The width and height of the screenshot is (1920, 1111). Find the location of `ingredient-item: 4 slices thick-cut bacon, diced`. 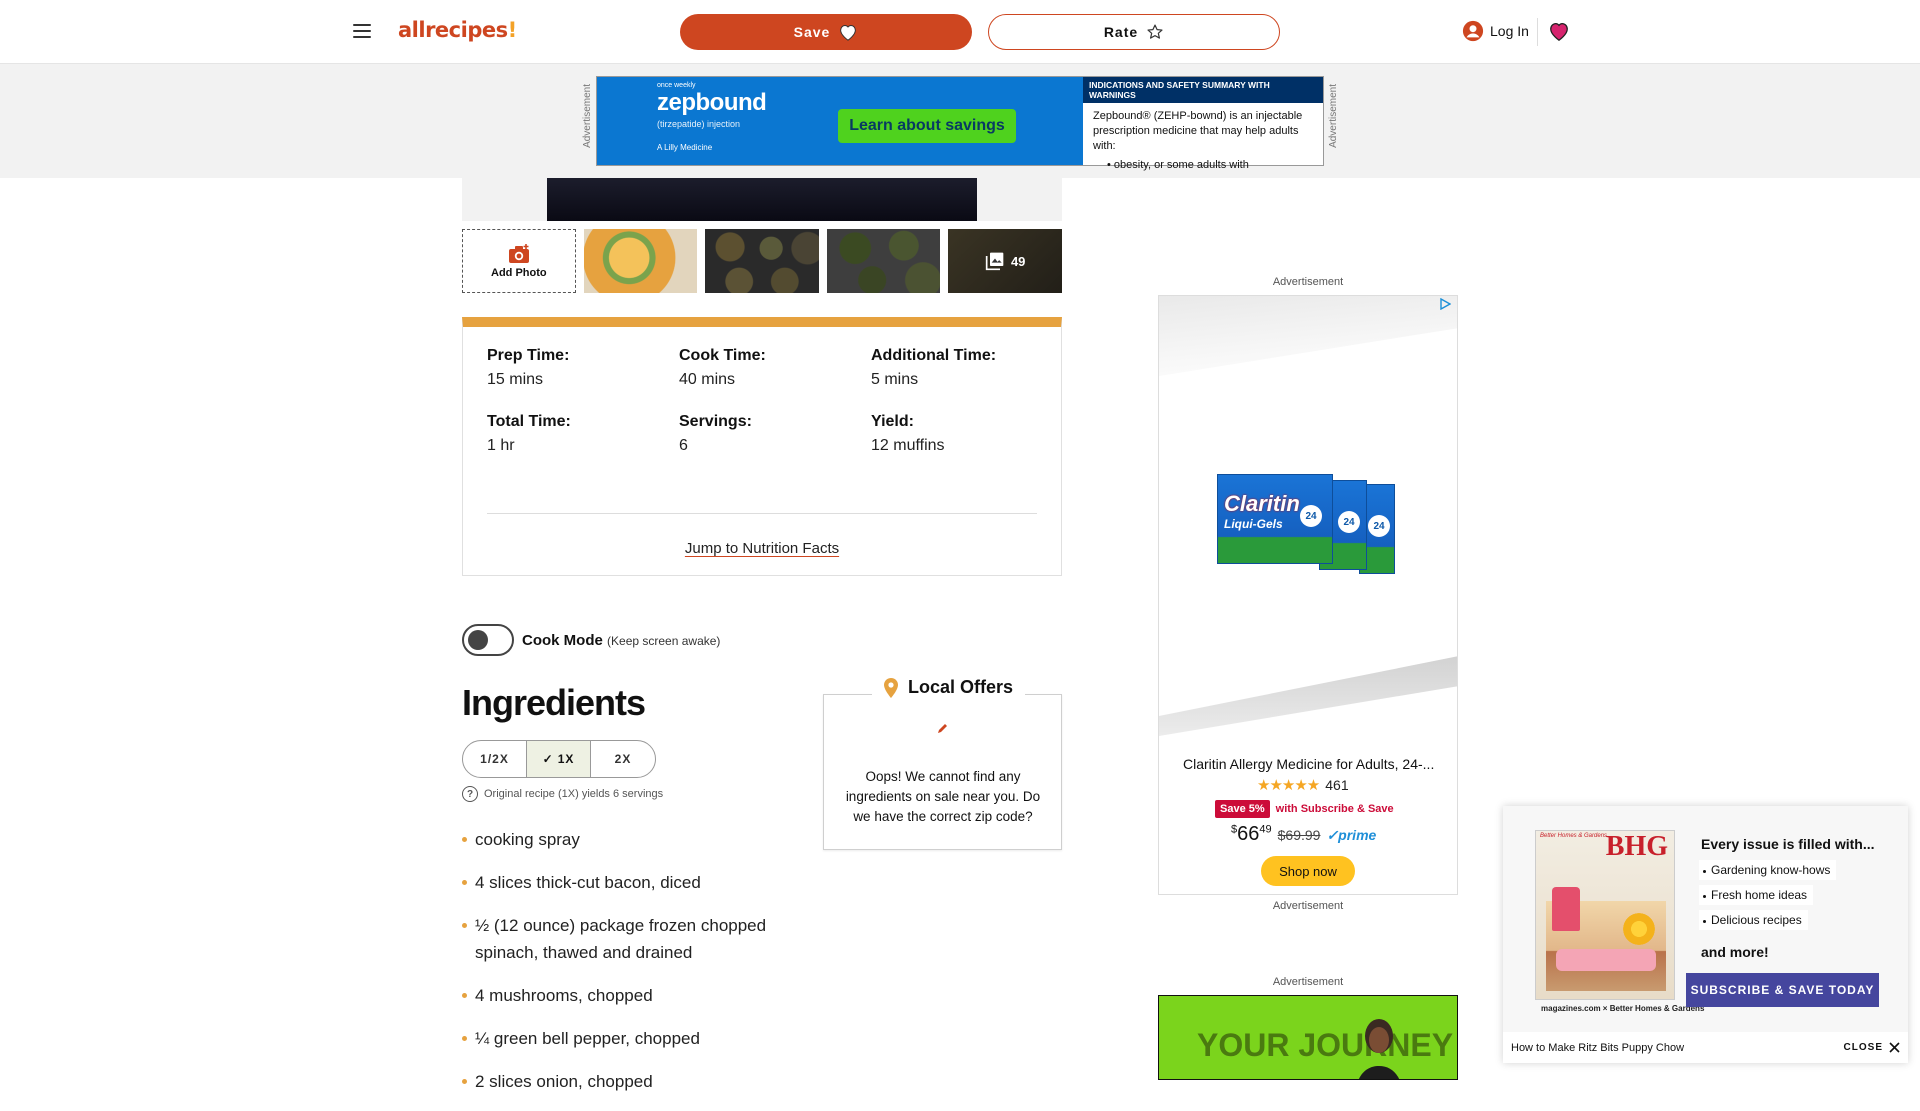

ingredient-item: 4 slices thick-cut bacon, diced is located at coordinates (622, 882).